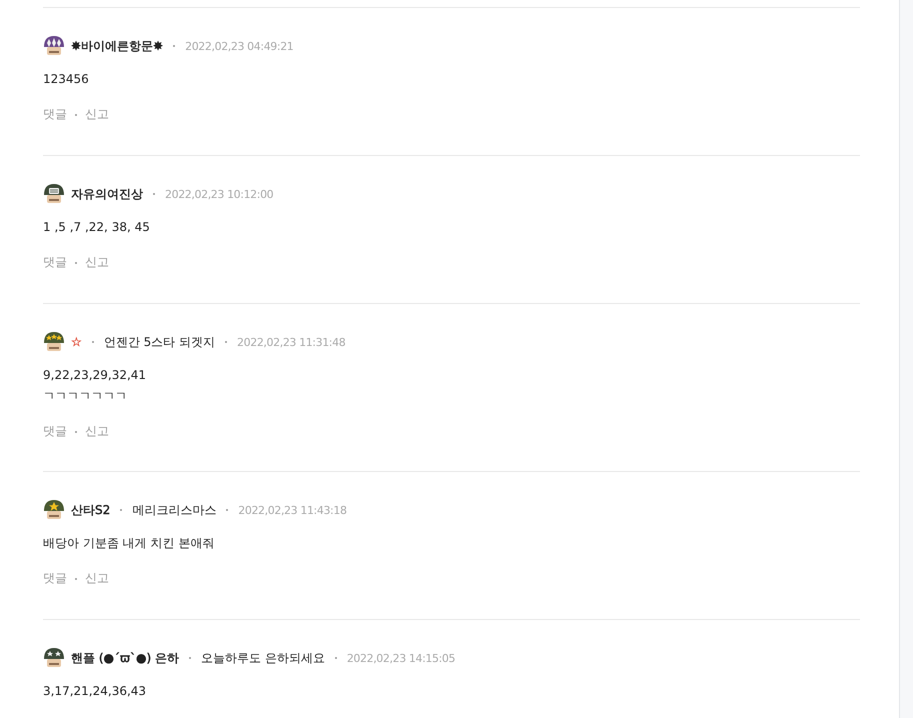 This screenshot has height=718, width=913. Describe the element at coordinates (85, 396) in the screenshot. I see `comment-text: ㄱㄱㄱㄱㄱㄱㄱ` at that location.